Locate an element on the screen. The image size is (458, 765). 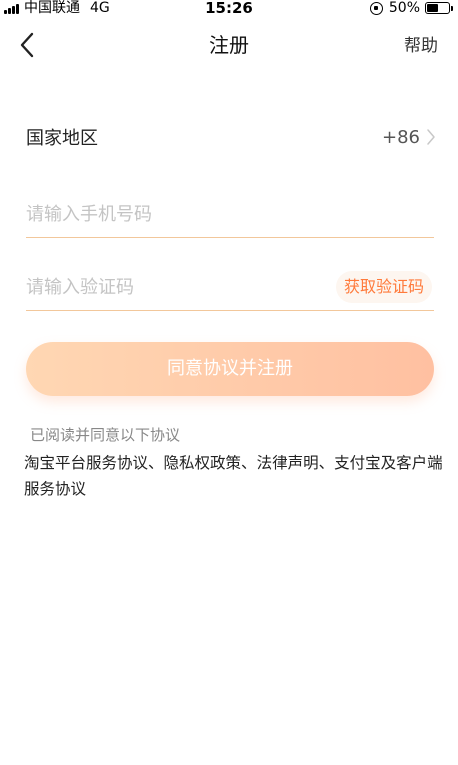
country-region-selector: 国家地区 +86 is located at coordinates (231, 137).